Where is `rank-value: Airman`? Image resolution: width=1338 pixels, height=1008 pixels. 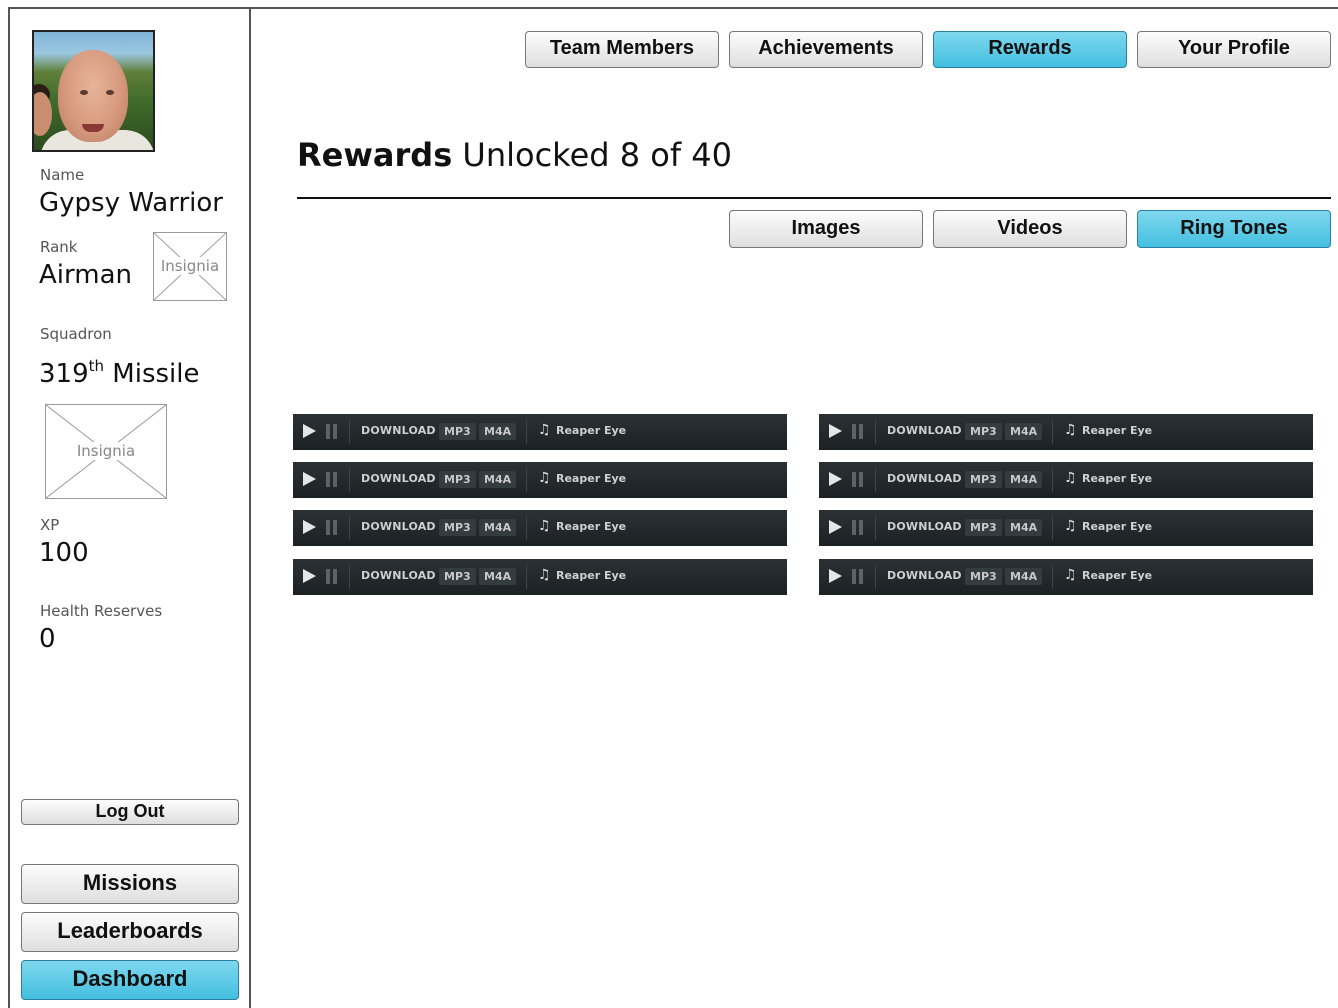 rank-value: Airman is located at coordinates (85, 275).